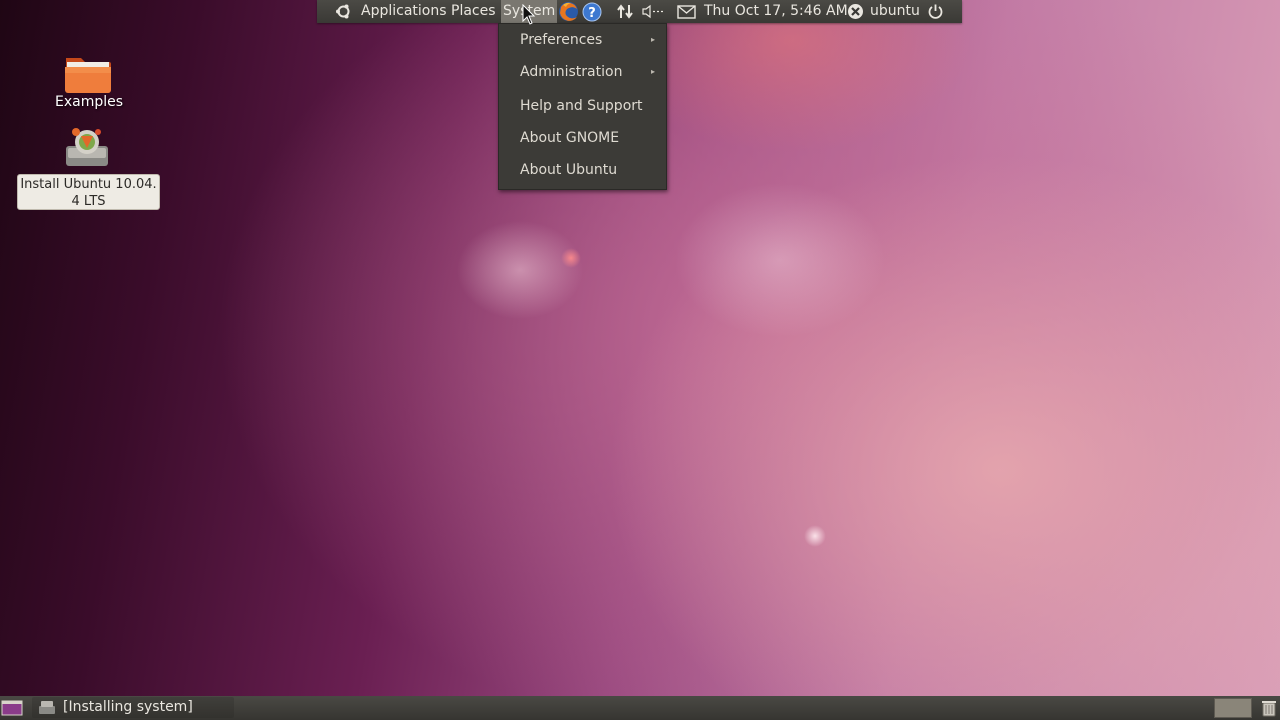 This screenshot has height=720, width=1280. Describe the element at coordinates (625, 11) in the screenshot. I see `network-icon` at that location.